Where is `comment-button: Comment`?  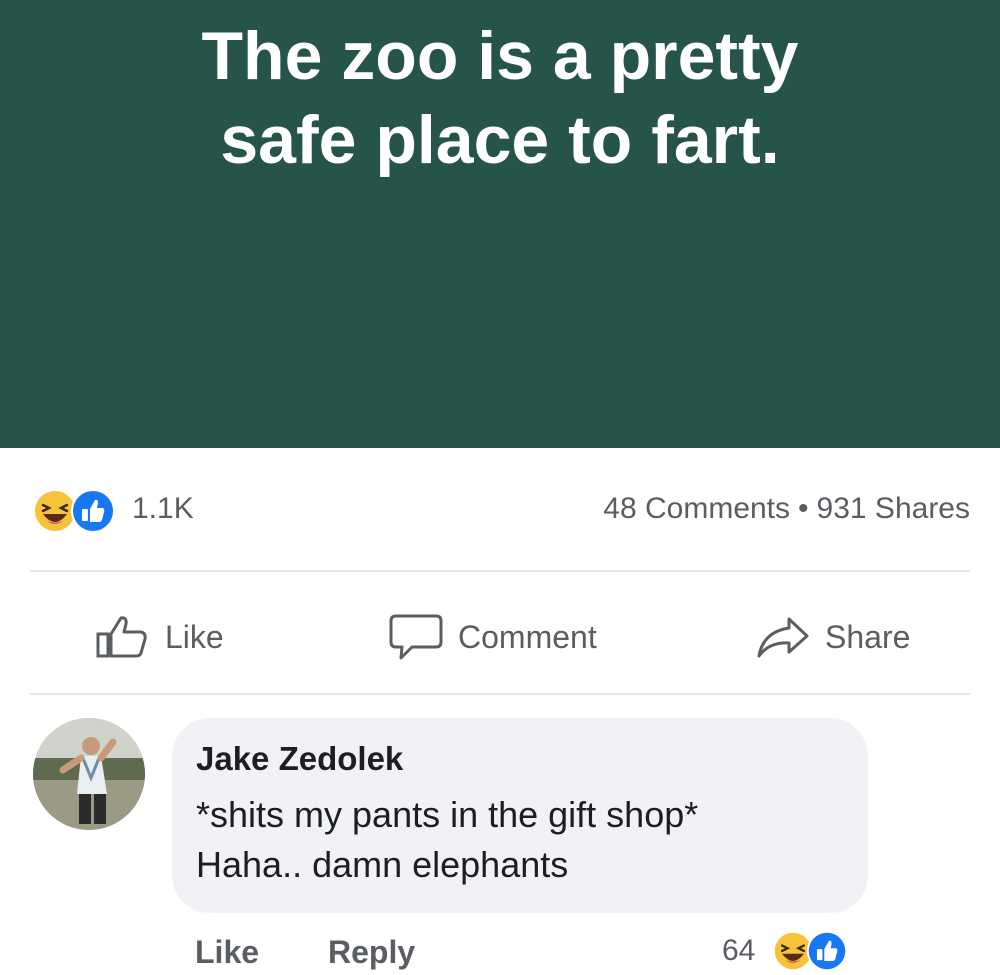
comment-button: Comment is located at coordinates (492, 637).